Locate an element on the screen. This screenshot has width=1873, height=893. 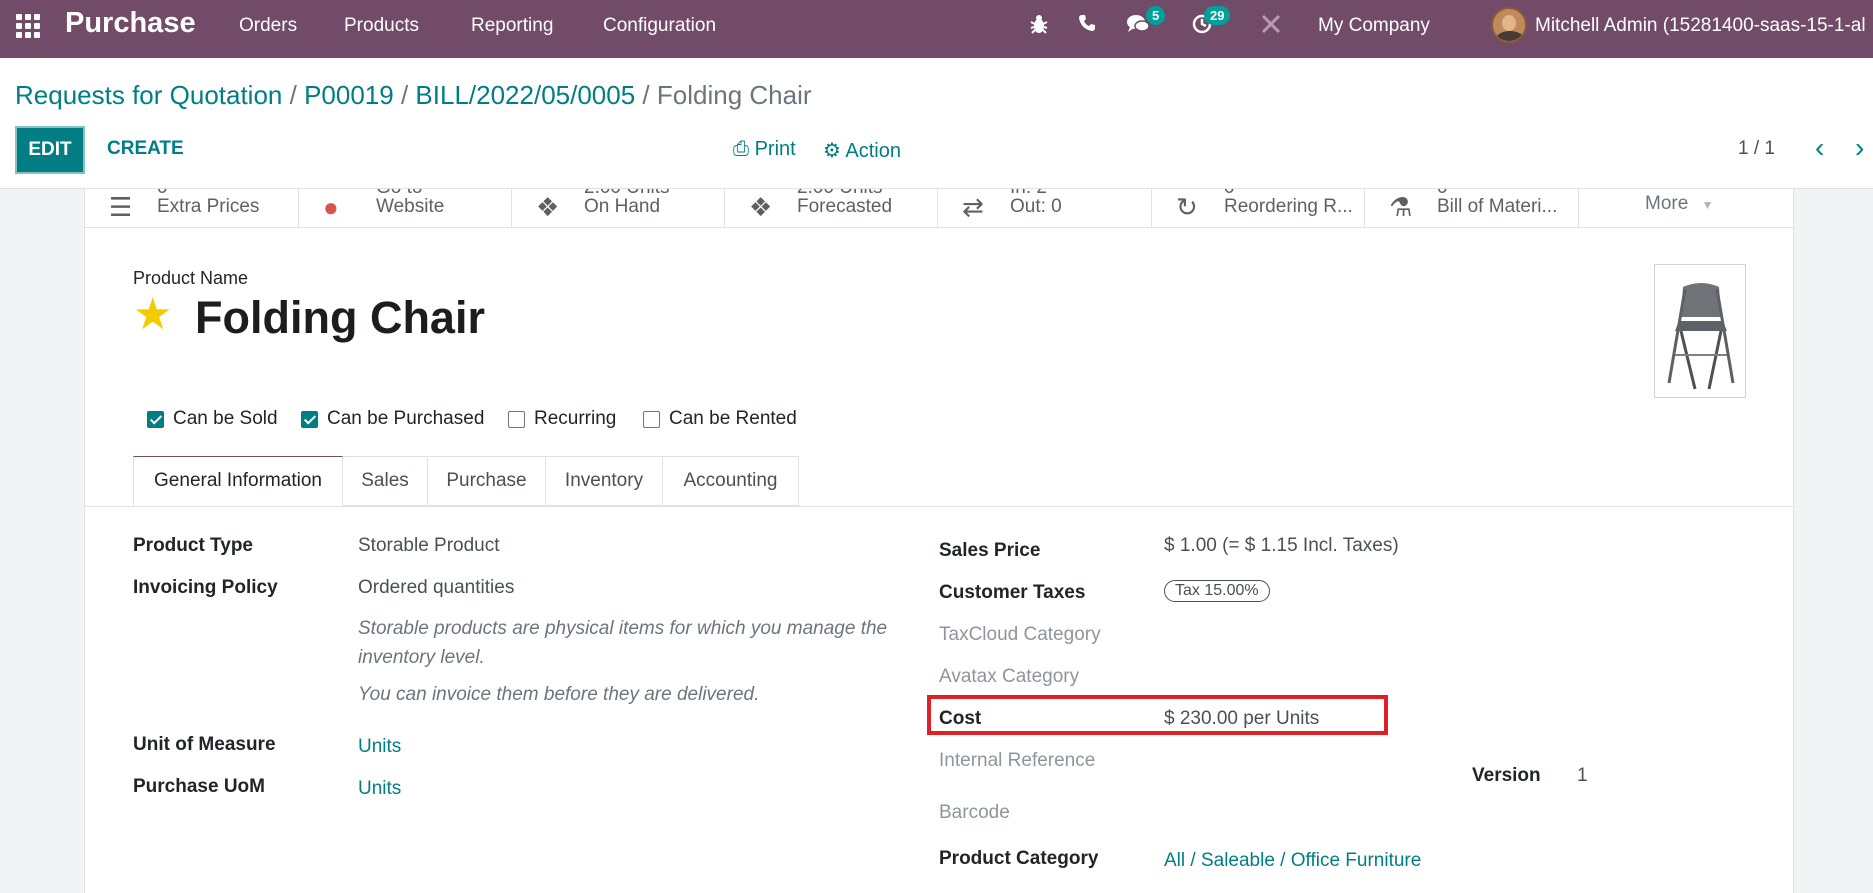
product-type-value: Storable Product is located at coordinates (429, 546).